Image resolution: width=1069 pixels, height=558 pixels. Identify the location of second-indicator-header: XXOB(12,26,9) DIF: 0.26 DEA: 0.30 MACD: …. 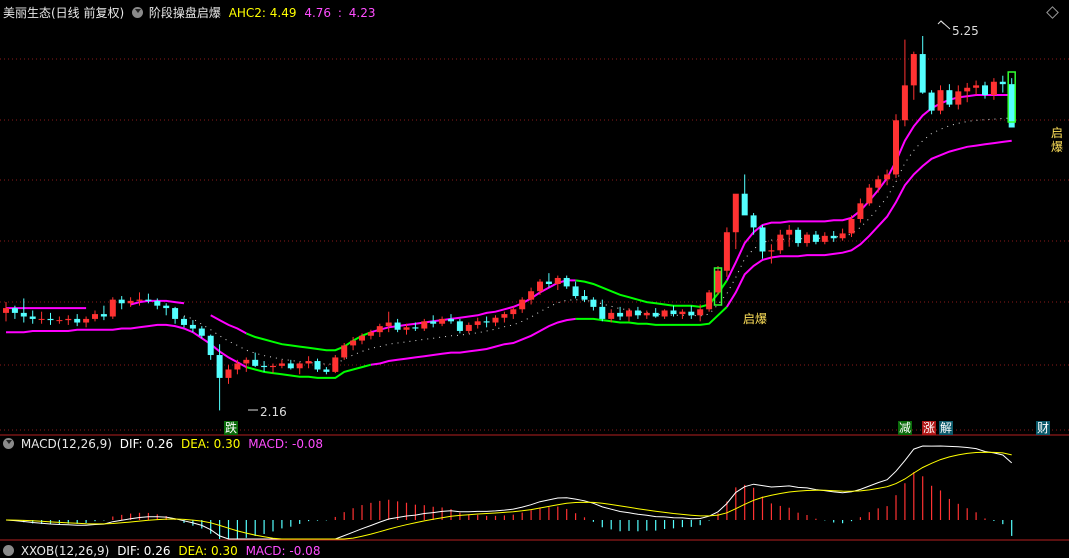
(161, 551).